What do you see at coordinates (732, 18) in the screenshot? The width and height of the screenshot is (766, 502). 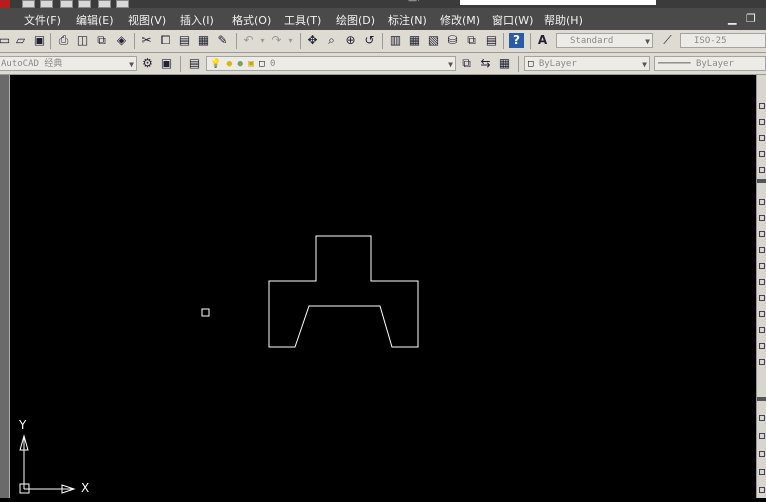 I see `minimize-icon: ▁` at bounding box center [732, 18].